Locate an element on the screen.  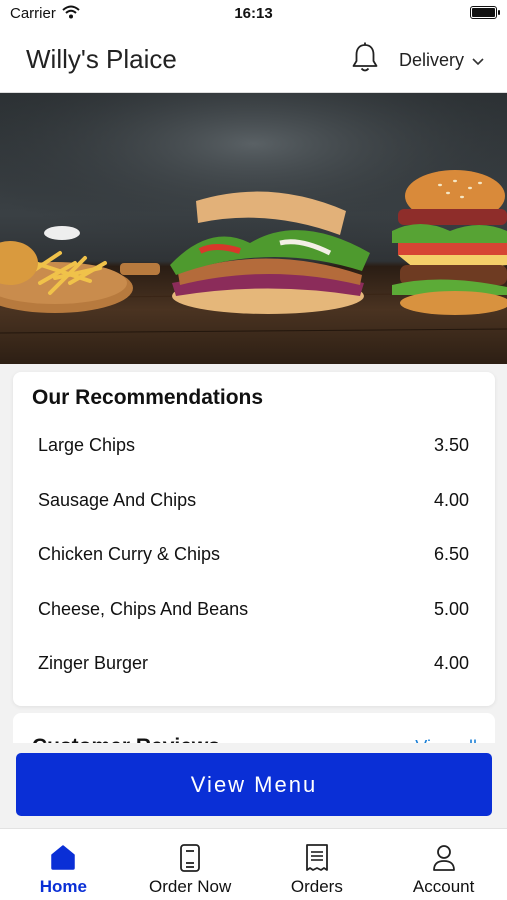
item-price: 3.50 is located at coordinates (451, 444).